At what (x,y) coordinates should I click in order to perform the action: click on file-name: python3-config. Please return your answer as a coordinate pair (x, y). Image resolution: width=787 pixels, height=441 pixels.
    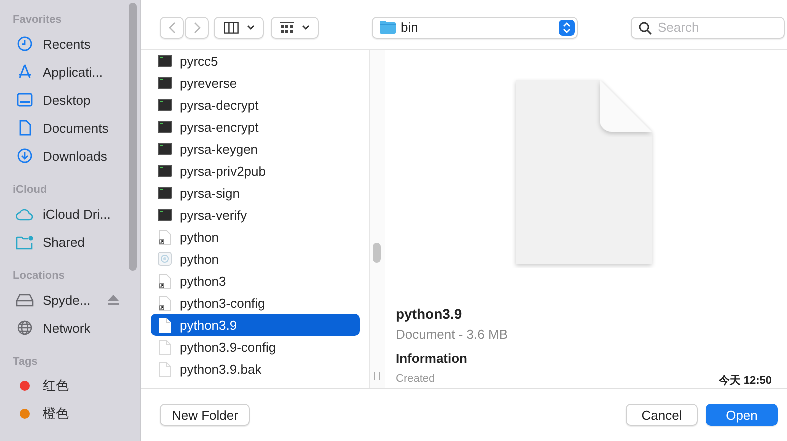
    Looking at the image, I should click on (223, 303).